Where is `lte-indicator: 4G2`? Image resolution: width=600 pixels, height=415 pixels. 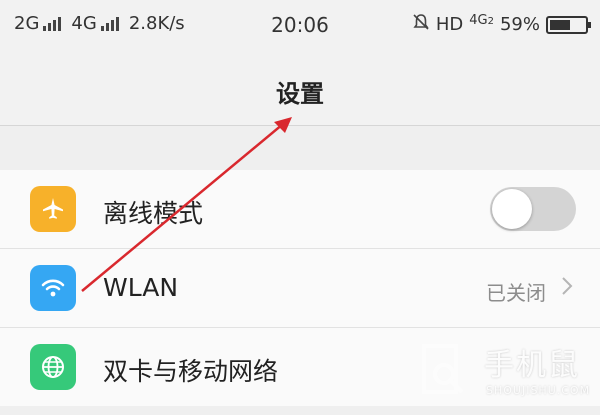 lte-indicator: 4G2 is located at coordinates (481, 20).